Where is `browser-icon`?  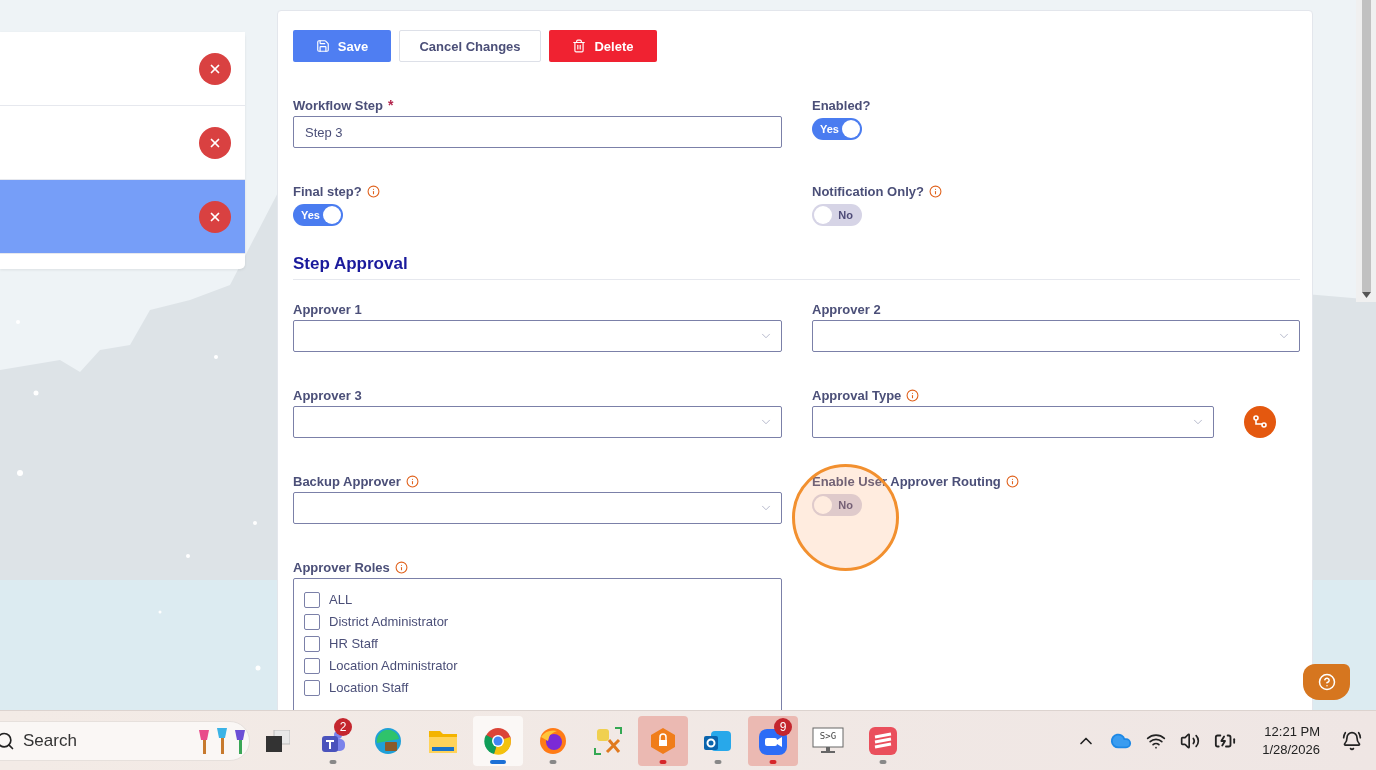 browser-icon is located at coordinates (498, 740).